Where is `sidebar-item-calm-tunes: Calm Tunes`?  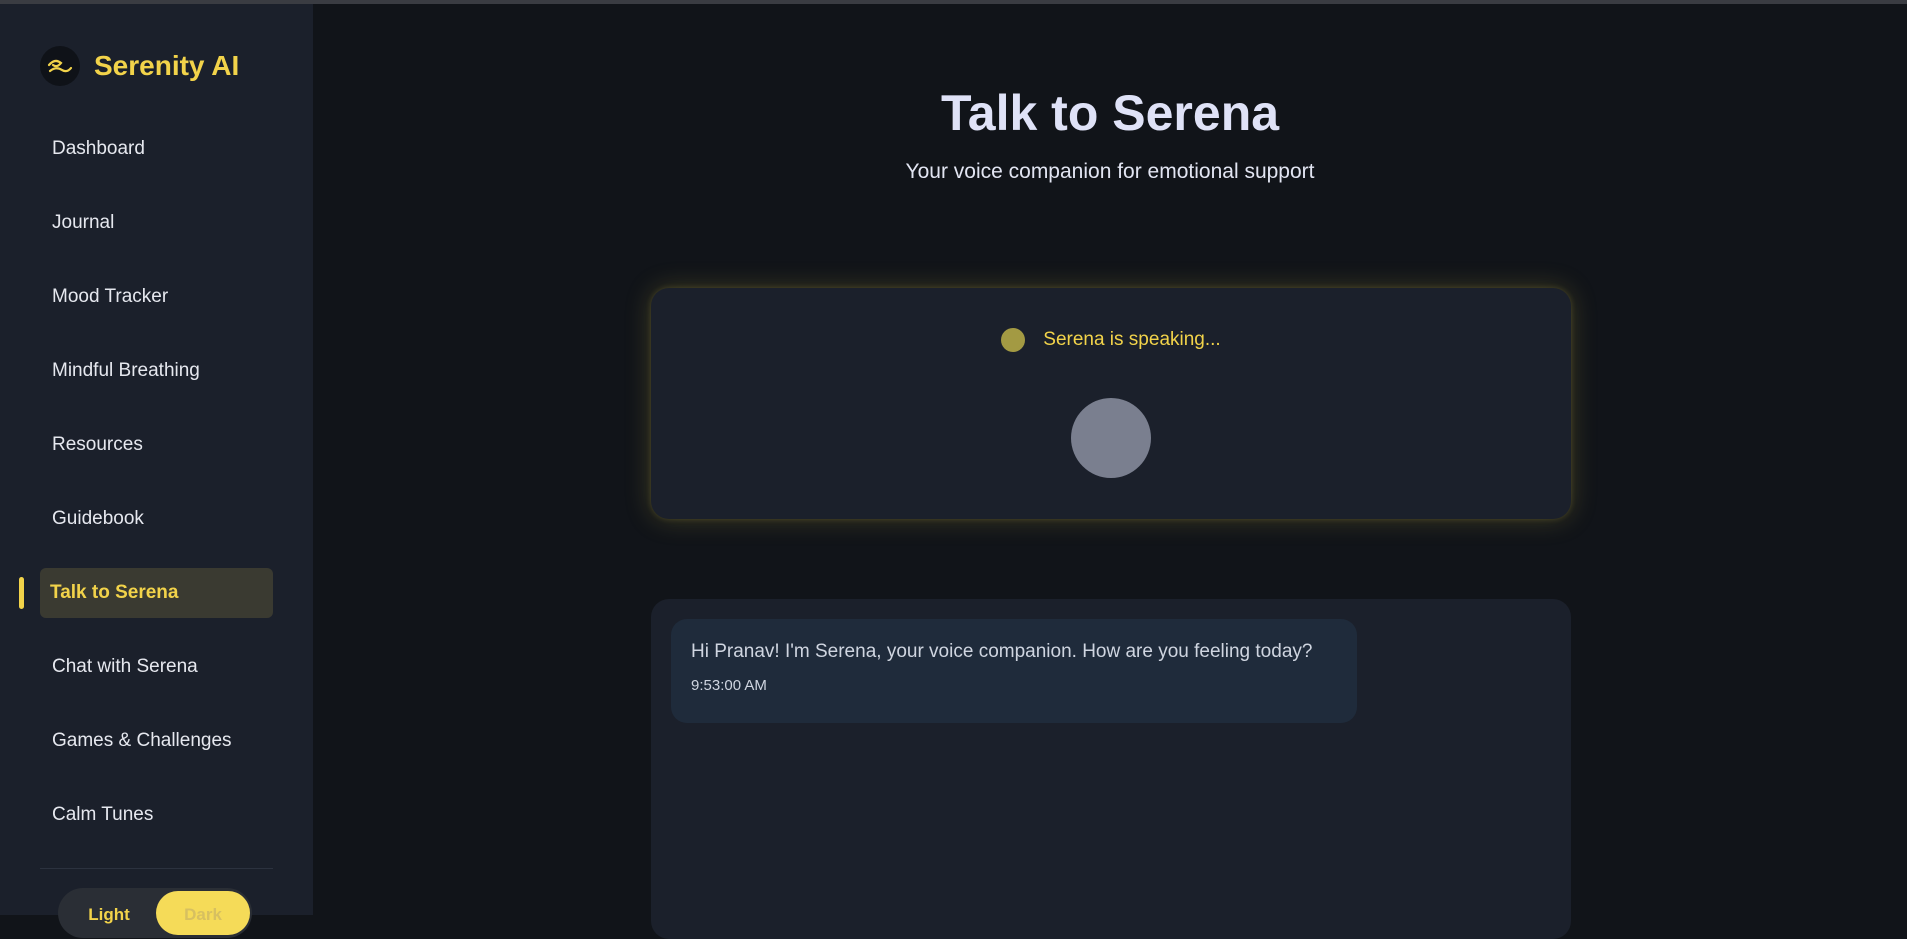
sidebar-item-calm-tunes: Calm Tunes is located at coordinates (156, 815).